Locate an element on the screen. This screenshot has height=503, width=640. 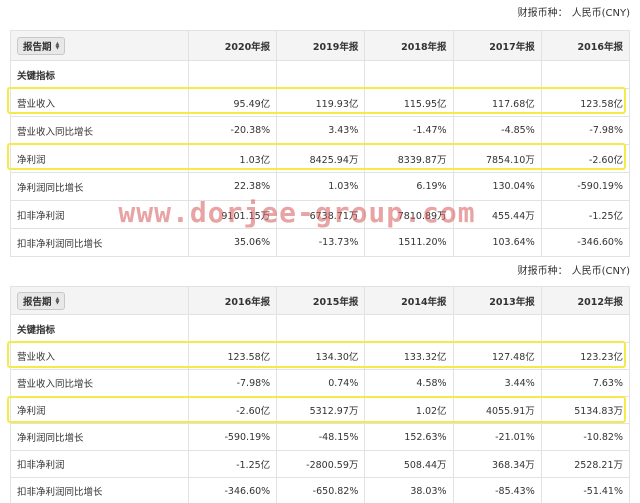
cell-value: 7.63% is located at coordinates (585, 383).